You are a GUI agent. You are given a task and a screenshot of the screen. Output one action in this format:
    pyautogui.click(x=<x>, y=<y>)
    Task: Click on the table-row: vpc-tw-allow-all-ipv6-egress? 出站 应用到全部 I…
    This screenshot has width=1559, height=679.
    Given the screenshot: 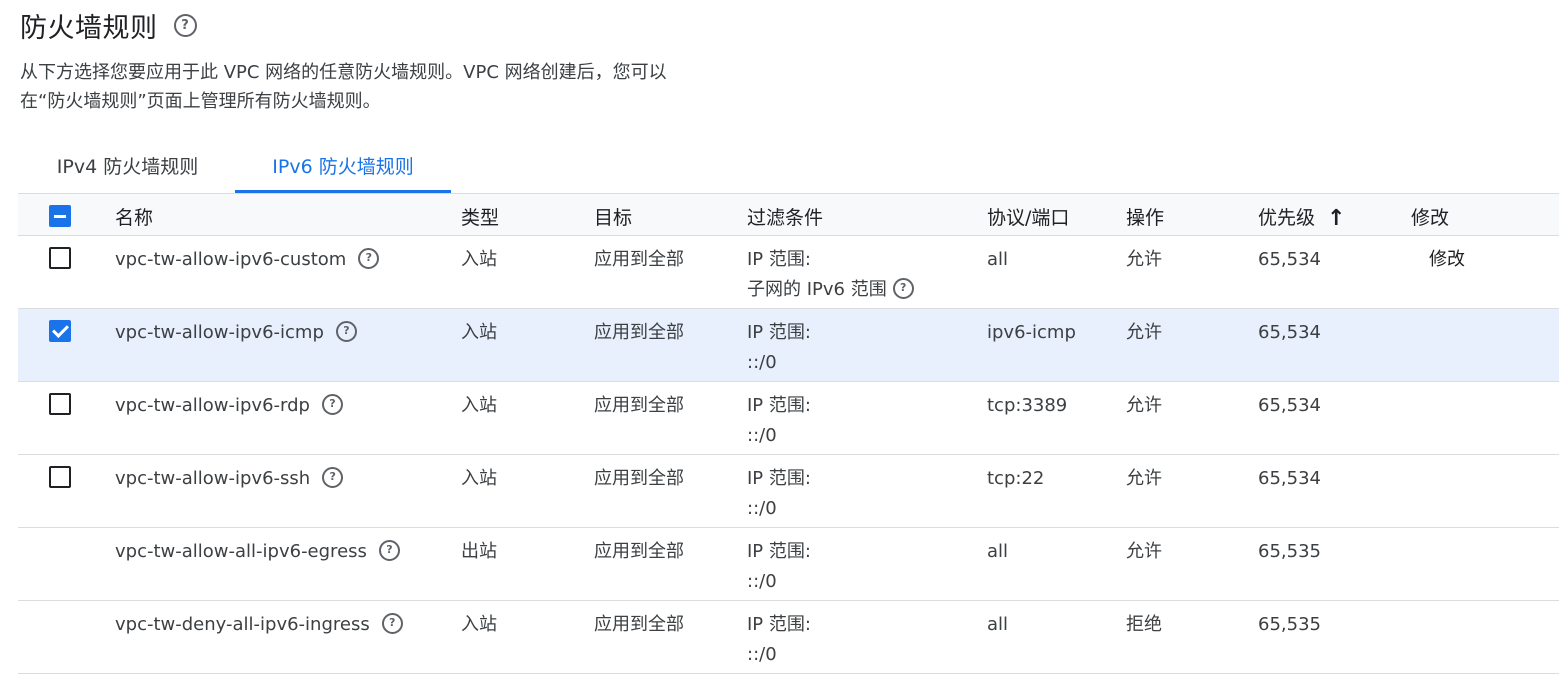 What is the action you would take?
    pyautogui.click(x=788, y=564)
    